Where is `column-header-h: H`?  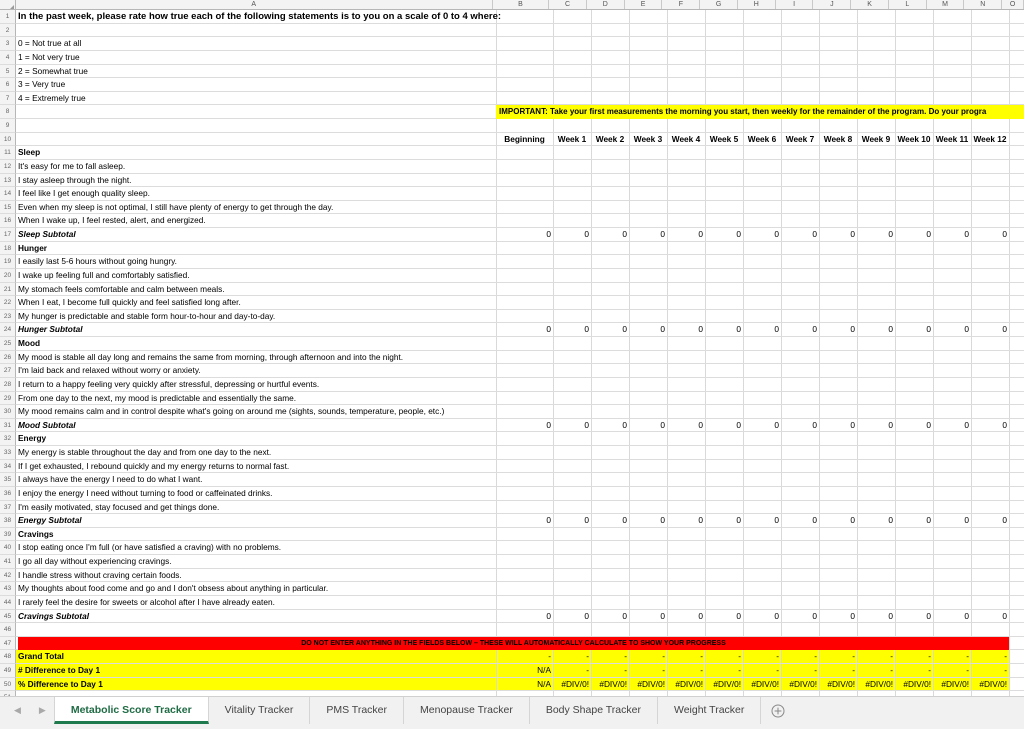
column-header-h: H is located at coordinates (756, 4).